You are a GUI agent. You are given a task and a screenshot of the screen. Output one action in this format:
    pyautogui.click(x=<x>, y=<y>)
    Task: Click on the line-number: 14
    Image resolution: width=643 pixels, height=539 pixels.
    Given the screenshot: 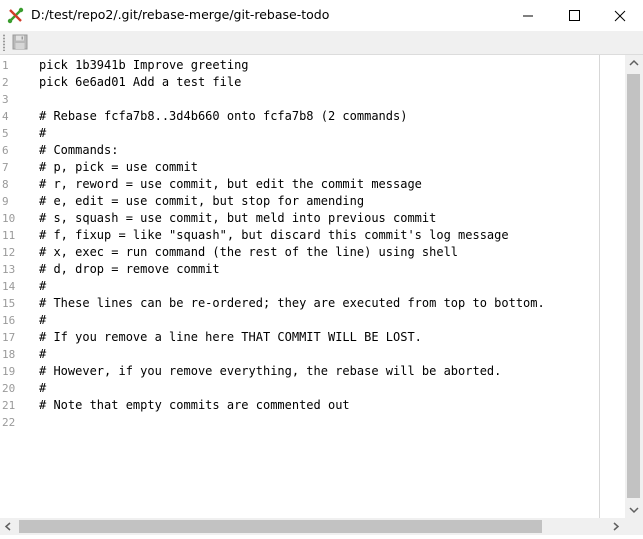 What is the action you would take?
    pyautogui.click(x=9, y=286)
    